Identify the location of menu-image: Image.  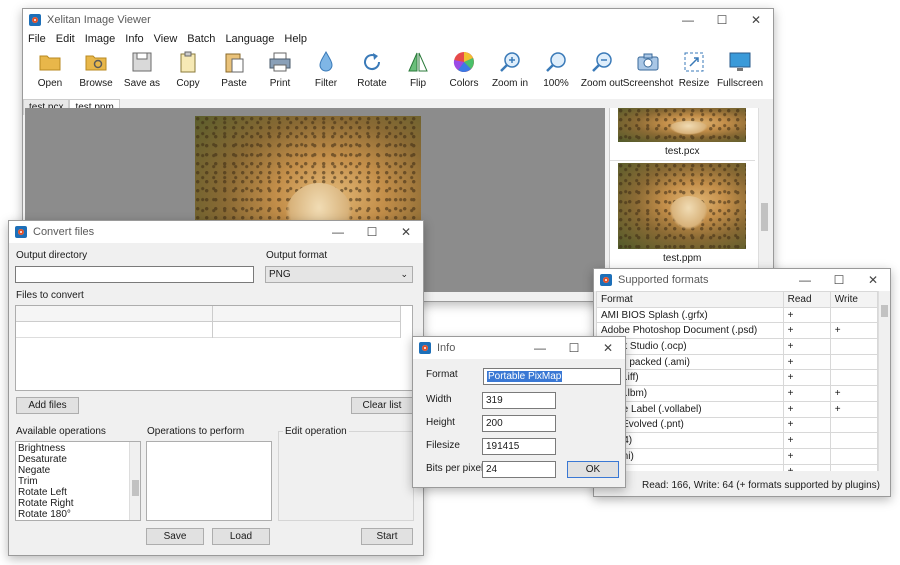
(100, 39).